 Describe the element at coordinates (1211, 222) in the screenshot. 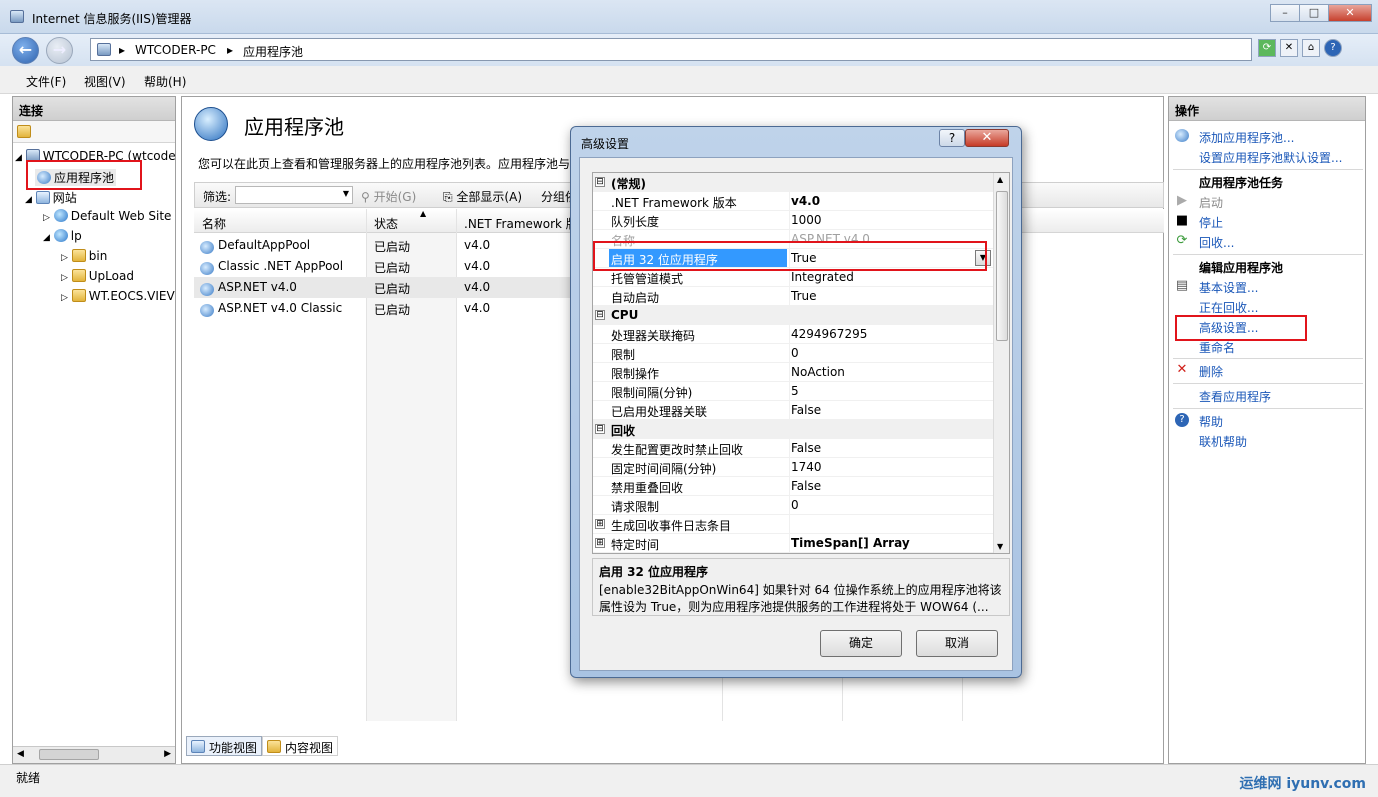

I see `stop-link: 停止` at that location.